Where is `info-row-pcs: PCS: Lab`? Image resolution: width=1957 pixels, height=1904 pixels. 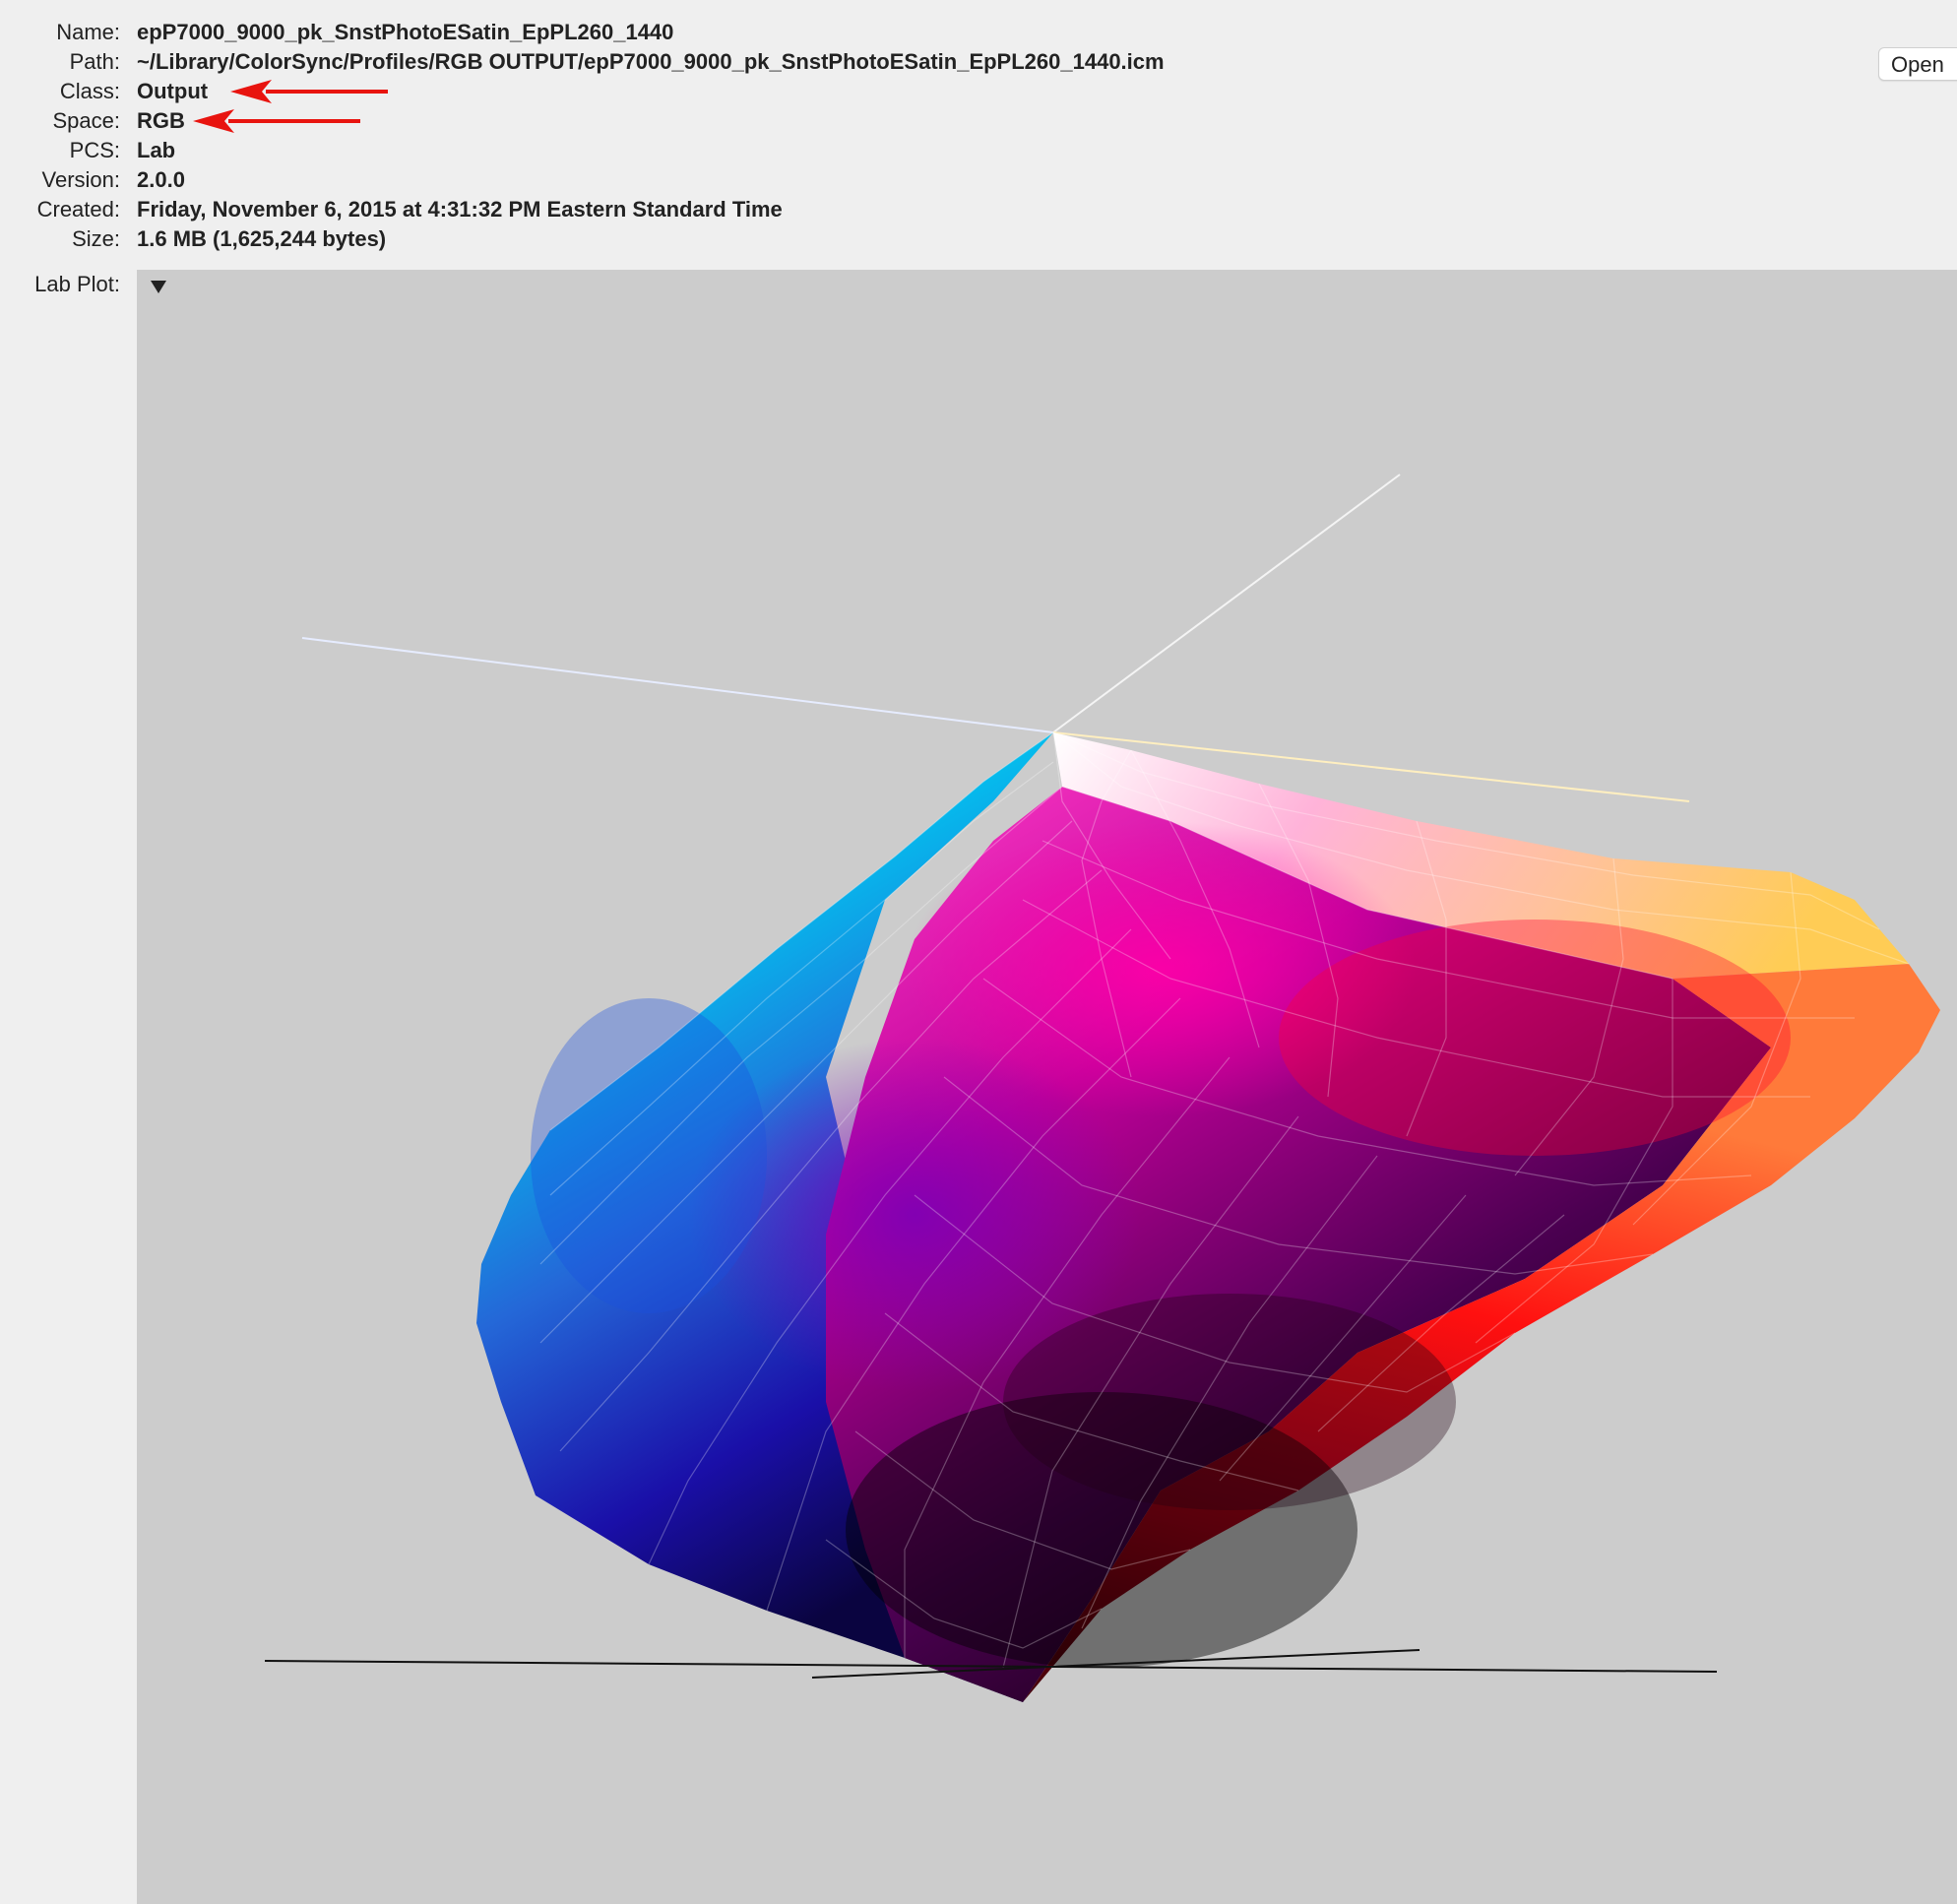
info-row-pcs: PCS: Lab is located at coordinates (978, 150).